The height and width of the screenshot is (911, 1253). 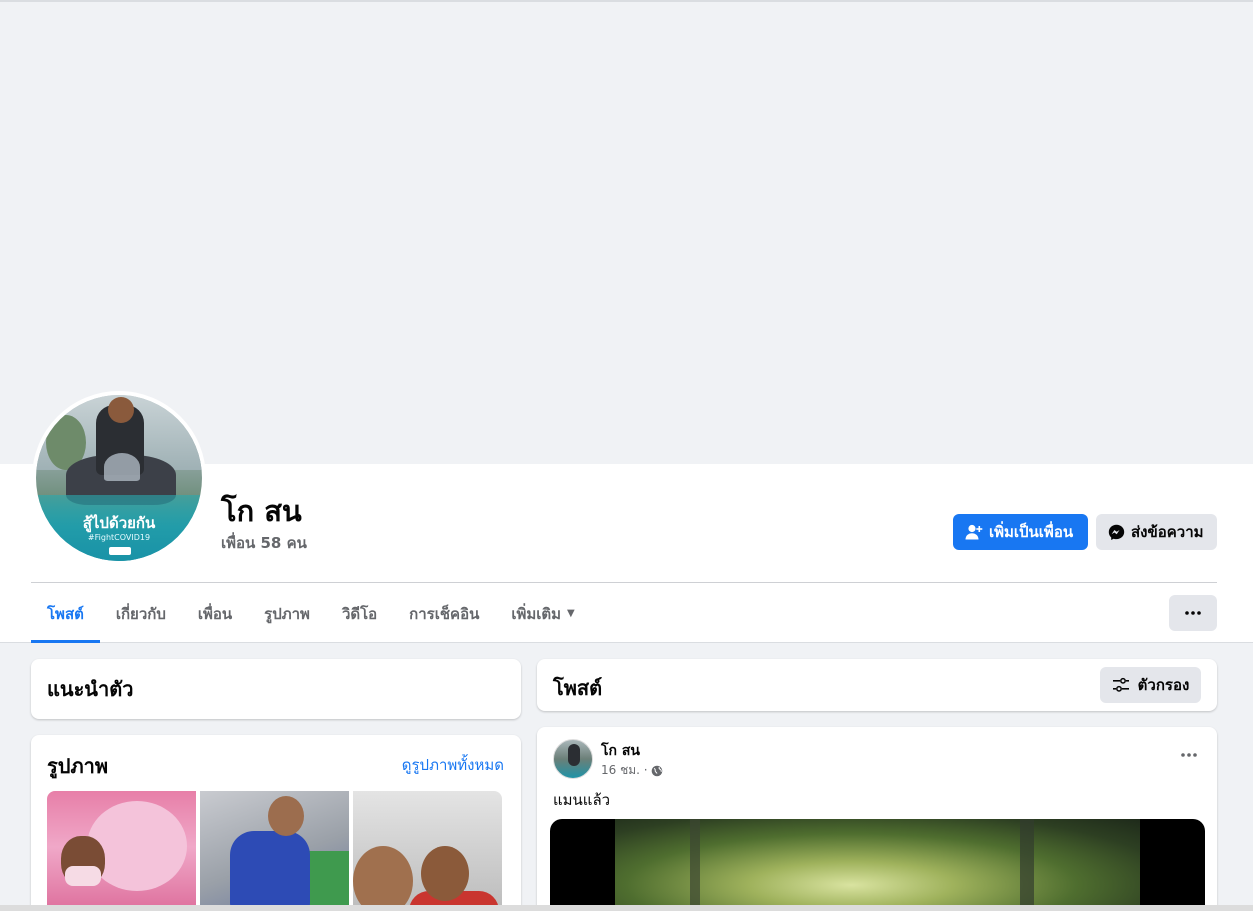 What do you see at coordinates (215, 613) in the screenshot?
I see `tab-friends: เพื่อน` at bounding box center [215, 613].